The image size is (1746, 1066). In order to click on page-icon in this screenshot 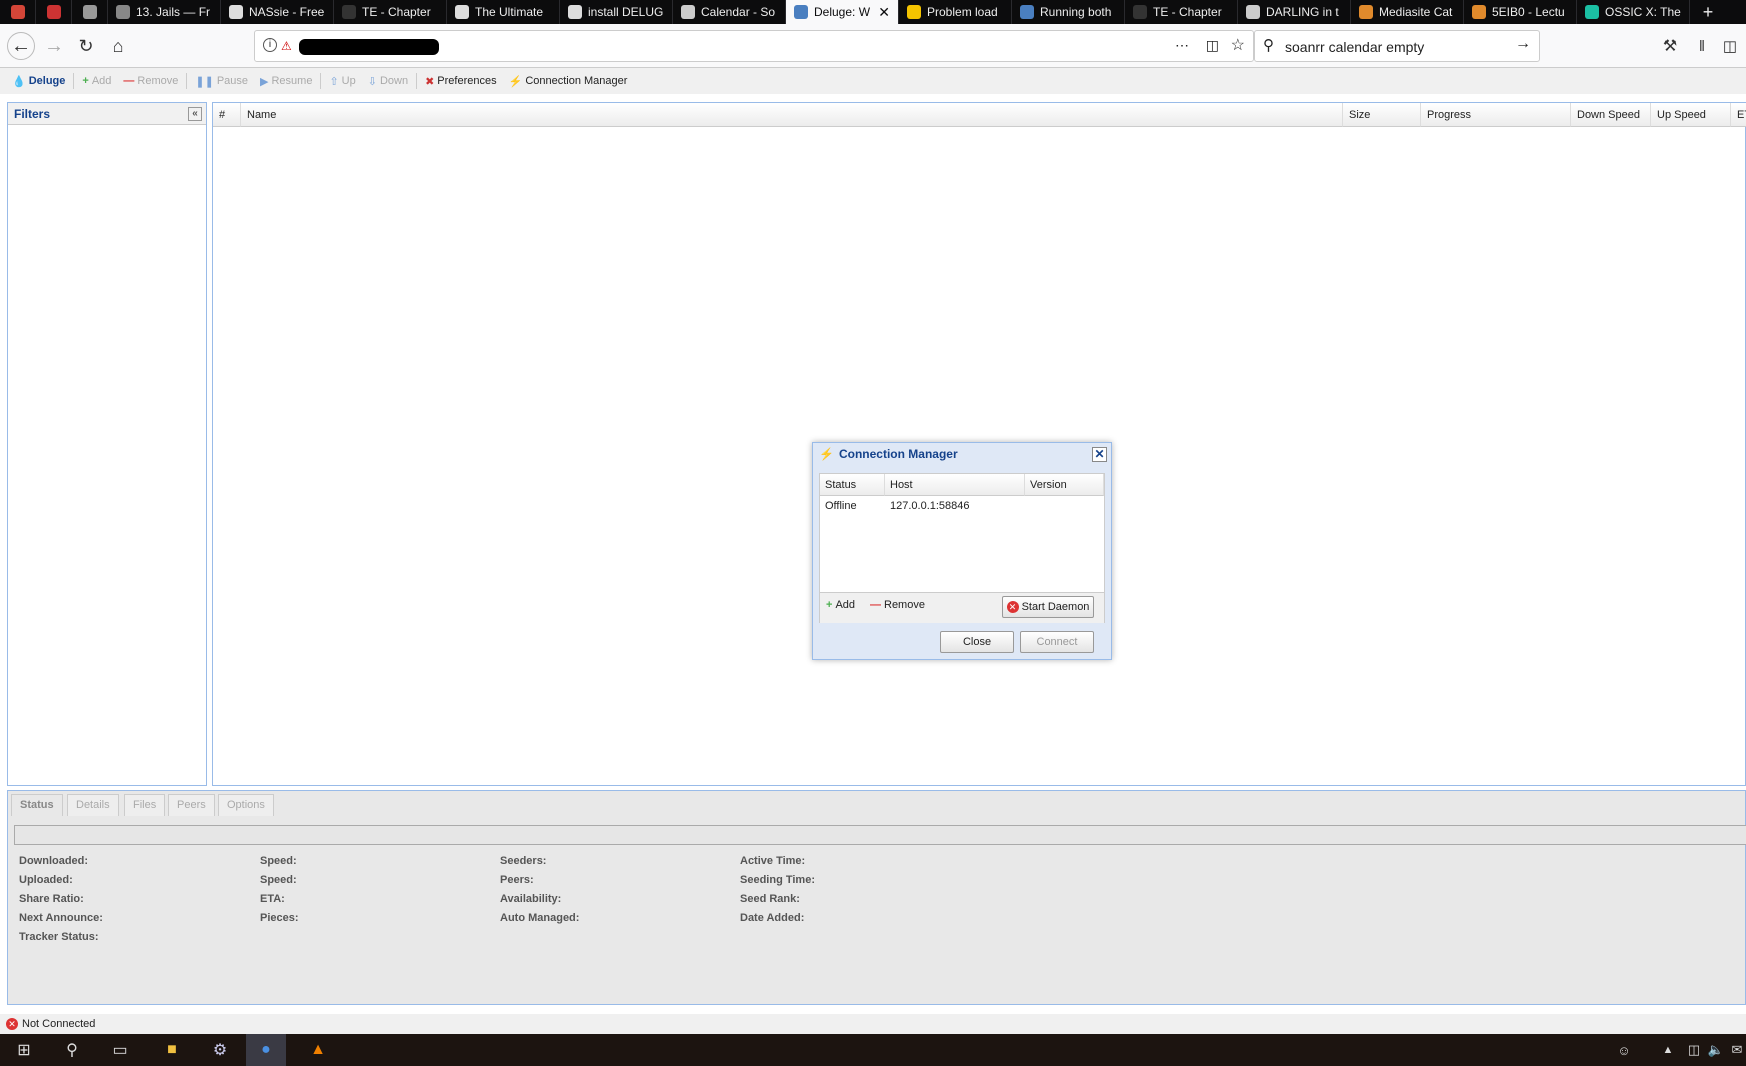, I will do `click(236, 12)`.